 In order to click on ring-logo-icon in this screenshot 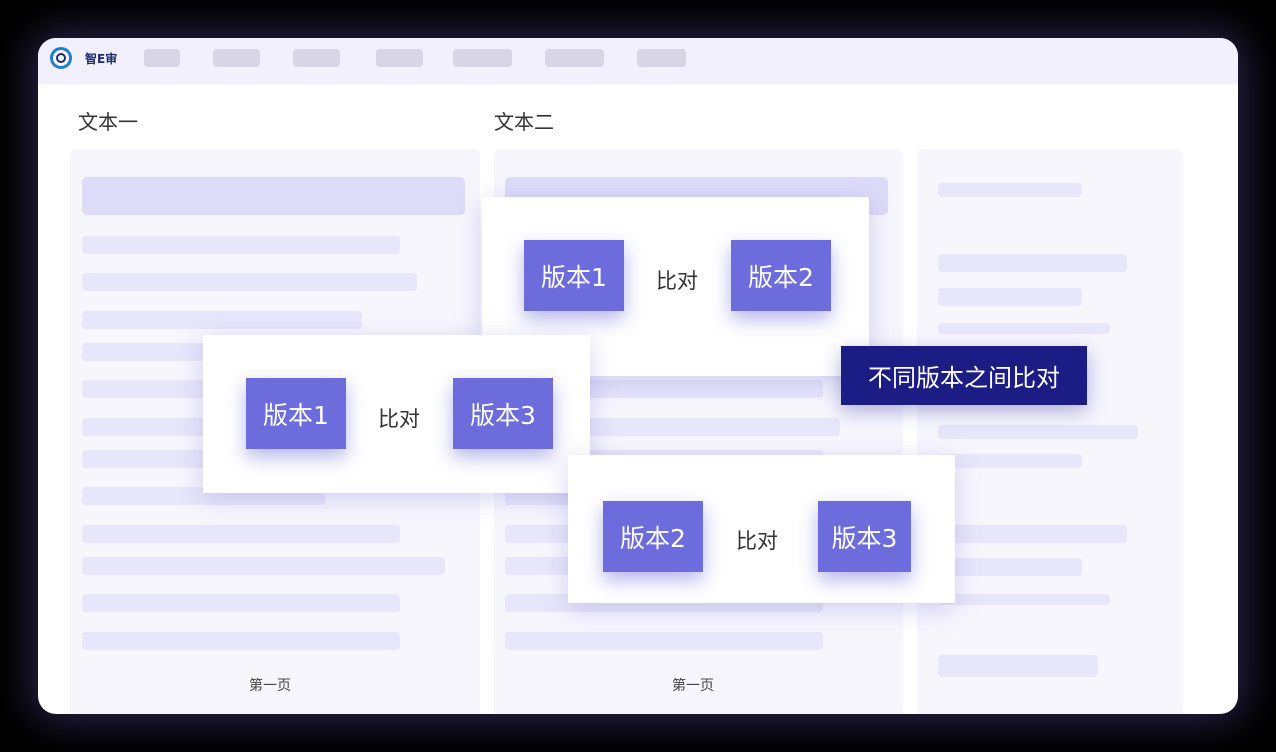, I will do `click(61, 58)`.